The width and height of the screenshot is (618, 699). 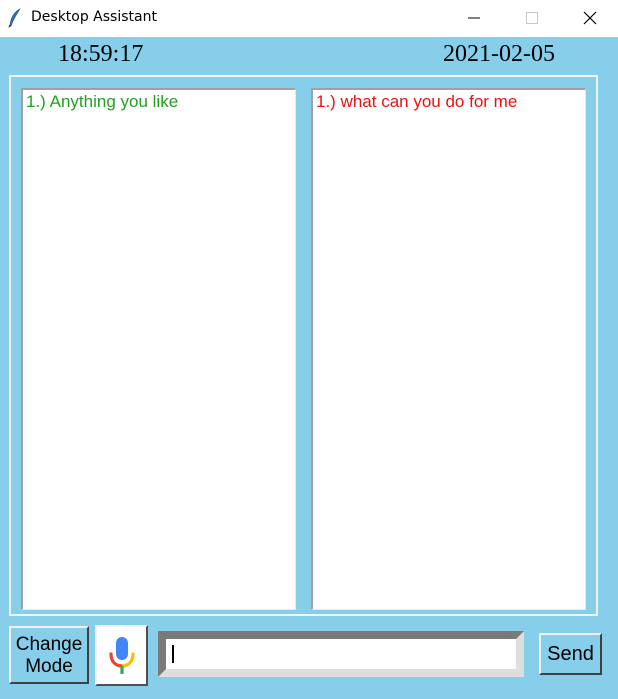 I want to click on window-title: Desktop Assistant, so click(x=94, y=17).